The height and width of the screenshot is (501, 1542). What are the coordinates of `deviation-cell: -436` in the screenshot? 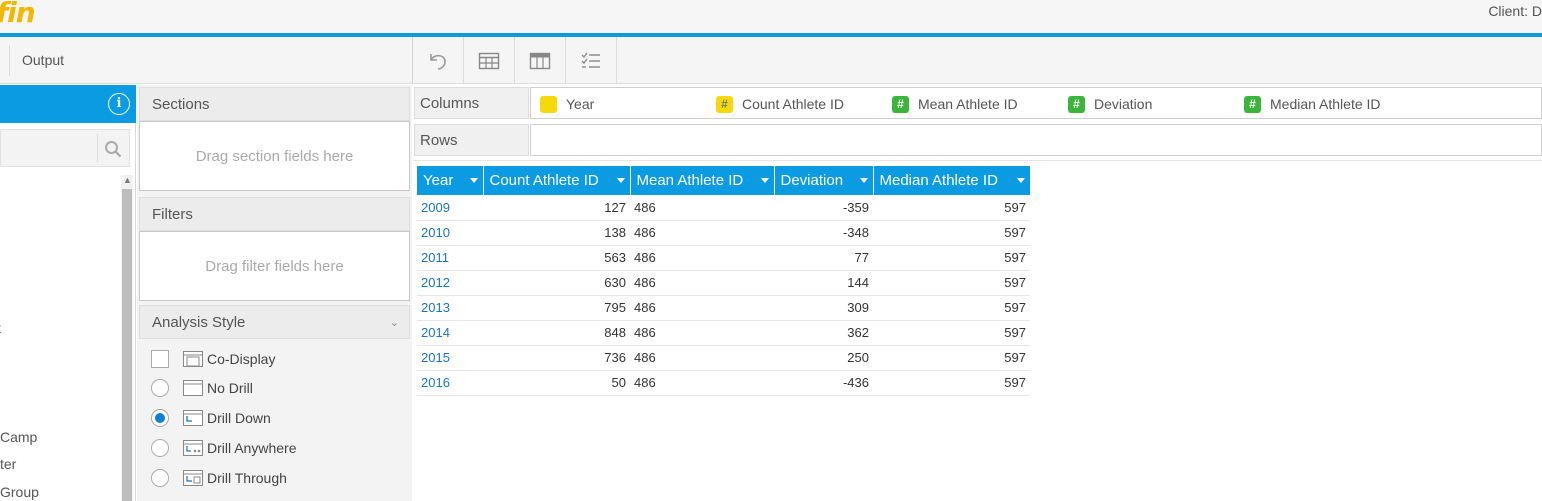 It's located at (823, 383).